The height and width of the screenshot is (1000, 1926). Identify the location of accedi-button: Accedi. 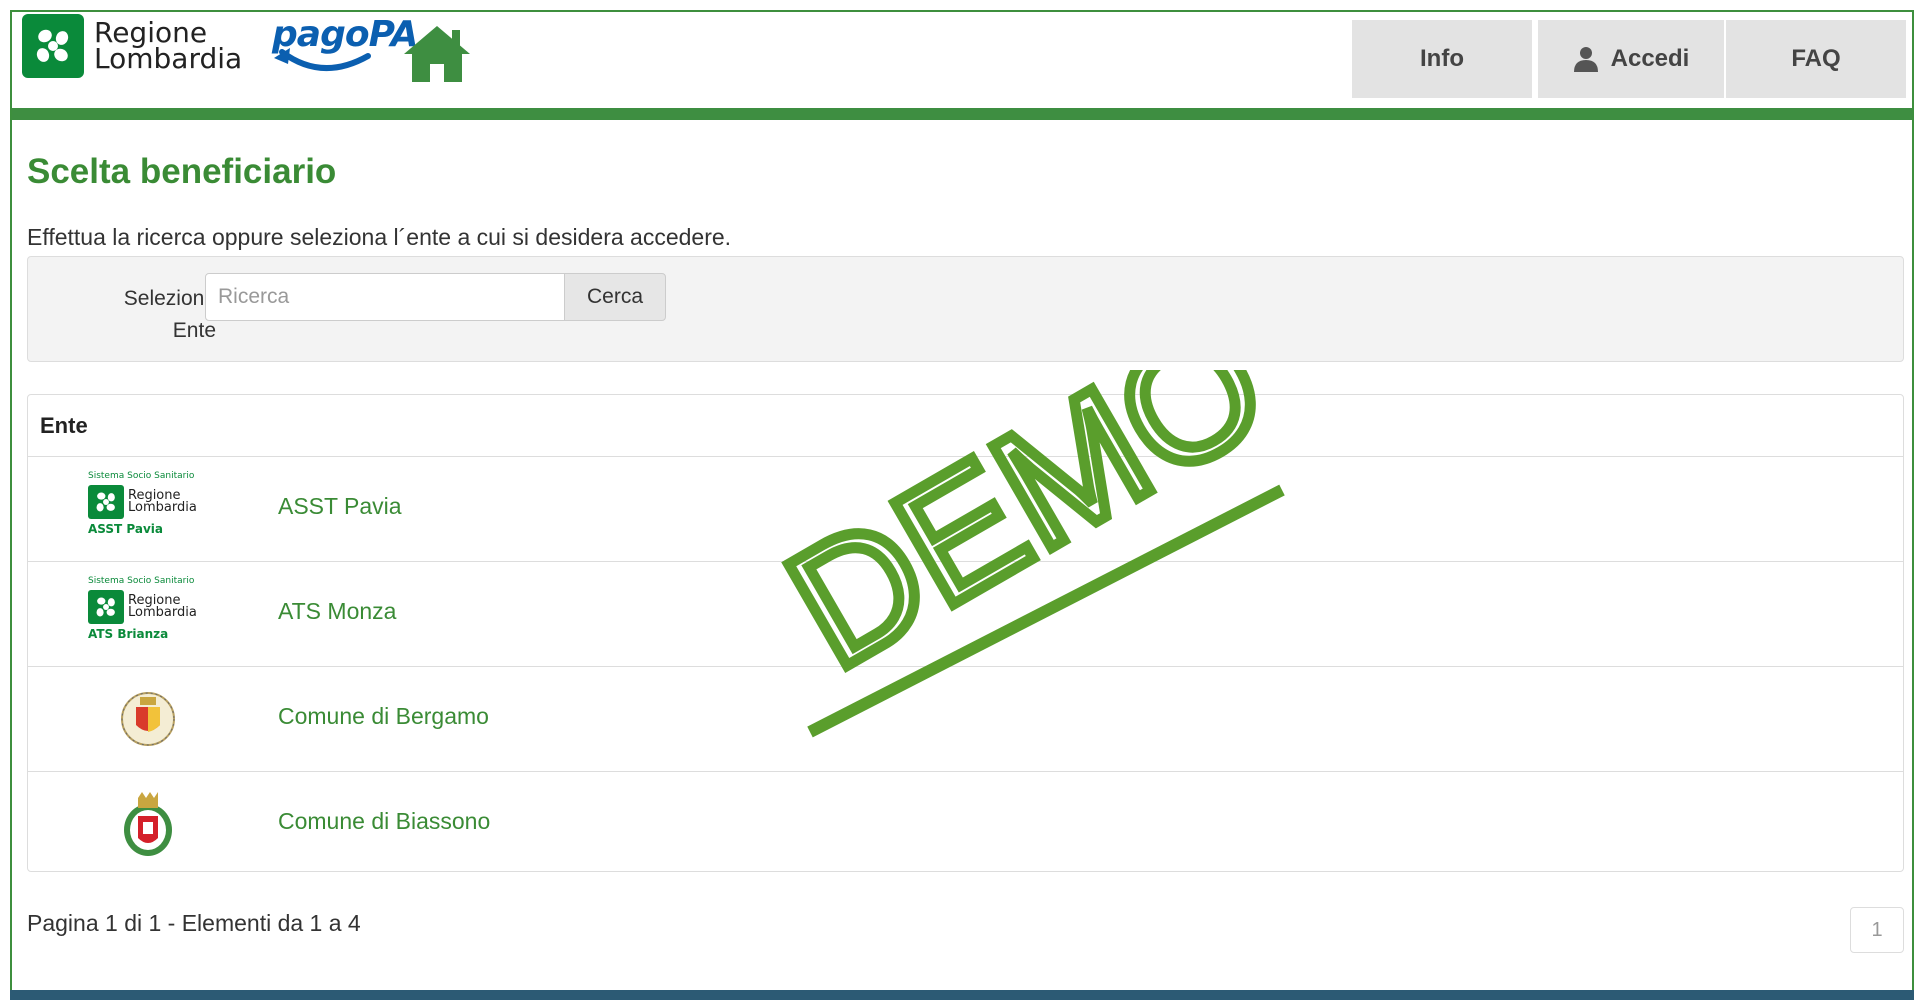
(1631, 59).